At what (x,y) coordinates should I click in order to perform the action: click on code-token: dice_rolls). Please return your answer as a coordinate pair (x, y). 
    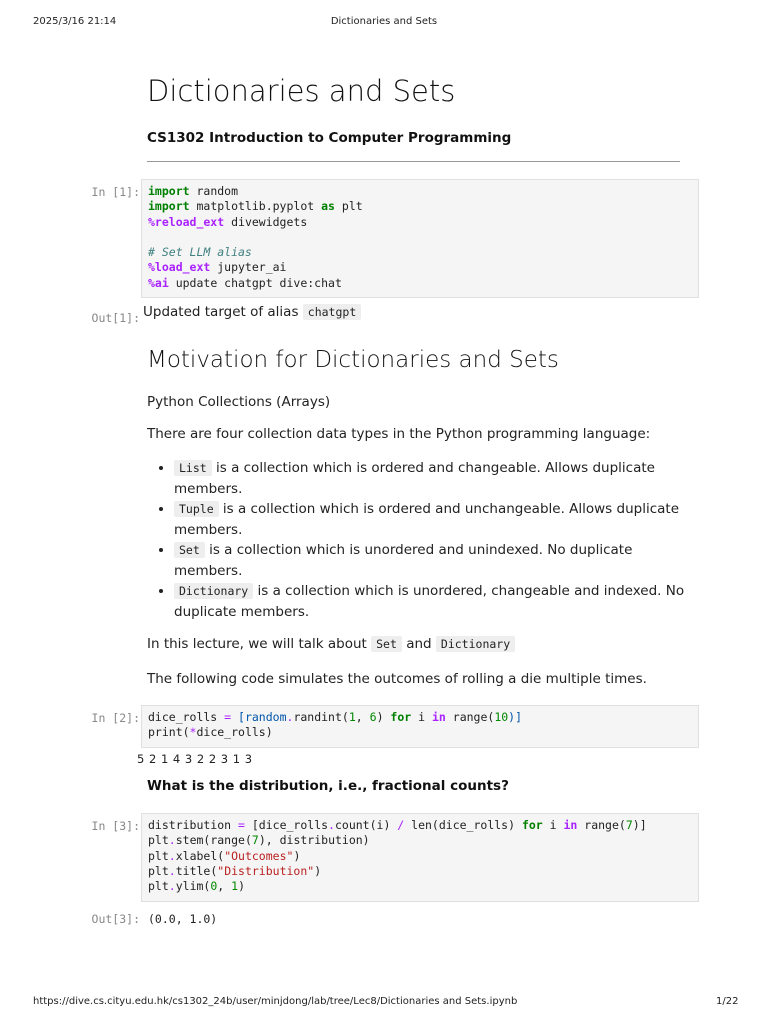
    Looking at the image, I should click on (234, 732).